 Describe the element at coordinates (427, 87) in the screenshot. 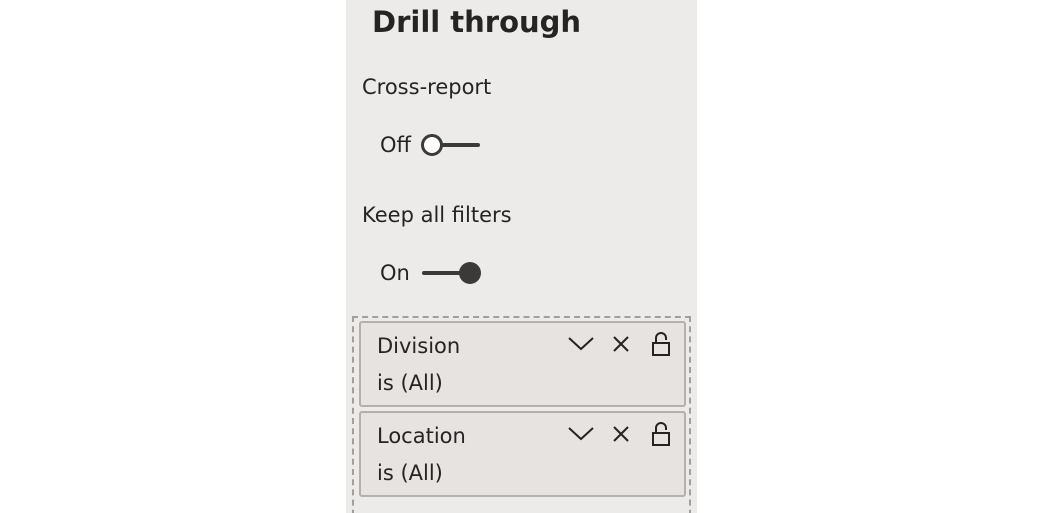

I see `cross-report-label: Cross-report` at that location.